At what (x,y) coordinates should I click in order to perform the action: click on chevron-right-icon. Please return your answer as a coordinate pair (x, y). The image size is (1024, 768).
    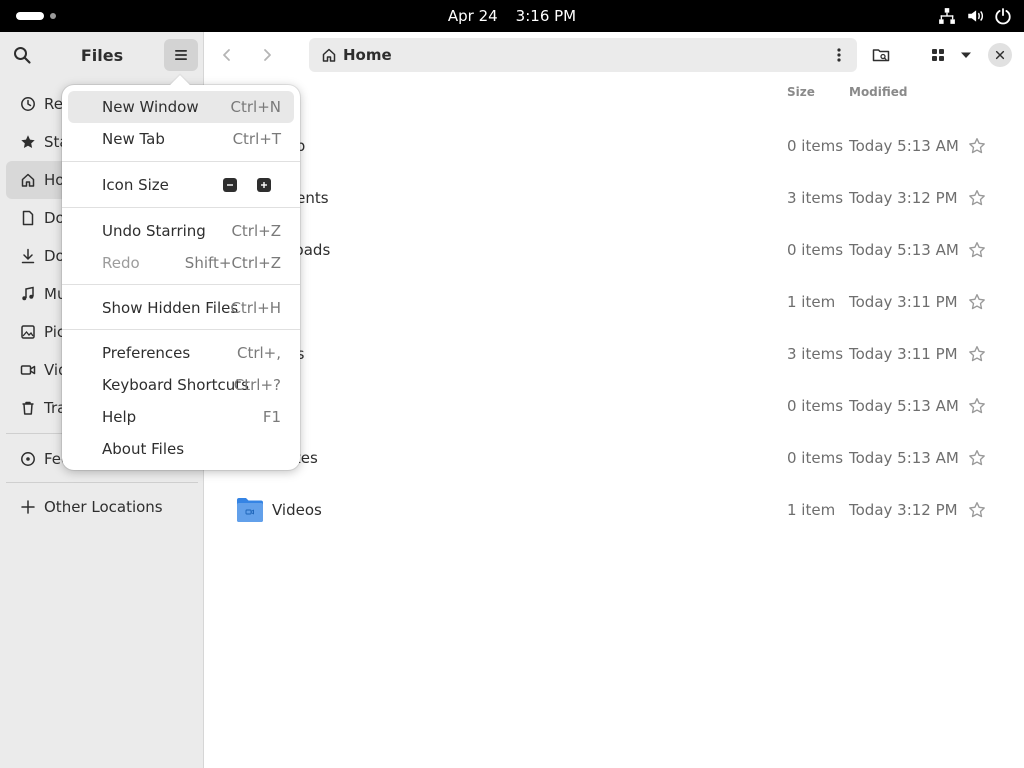
    Looking at the image, I should click on (267, 55).